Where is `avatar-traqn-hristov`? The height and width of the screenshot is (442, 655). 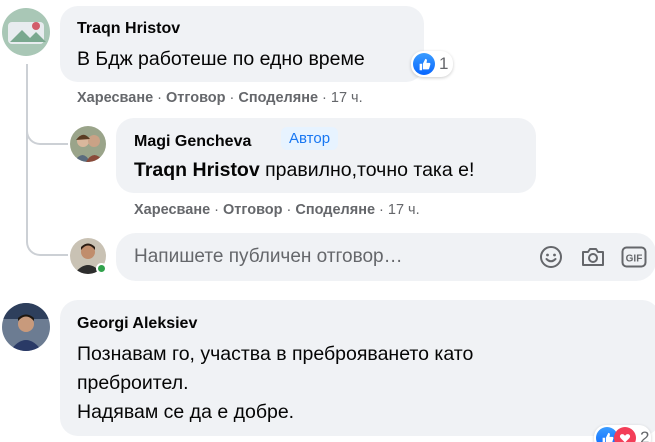
avatar-traqn-hristov is located at coordinates (26, 32).